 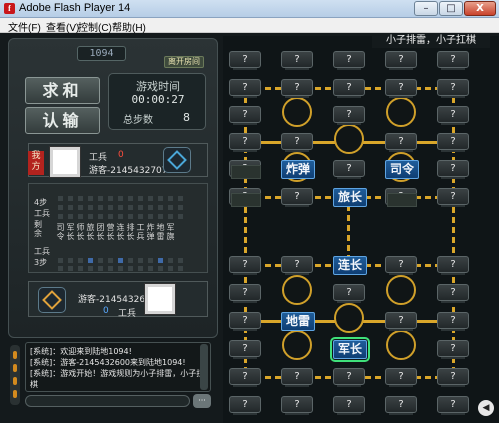 I want to click on stats-bottom-rank: 工兵, so click(x=42, y=251).